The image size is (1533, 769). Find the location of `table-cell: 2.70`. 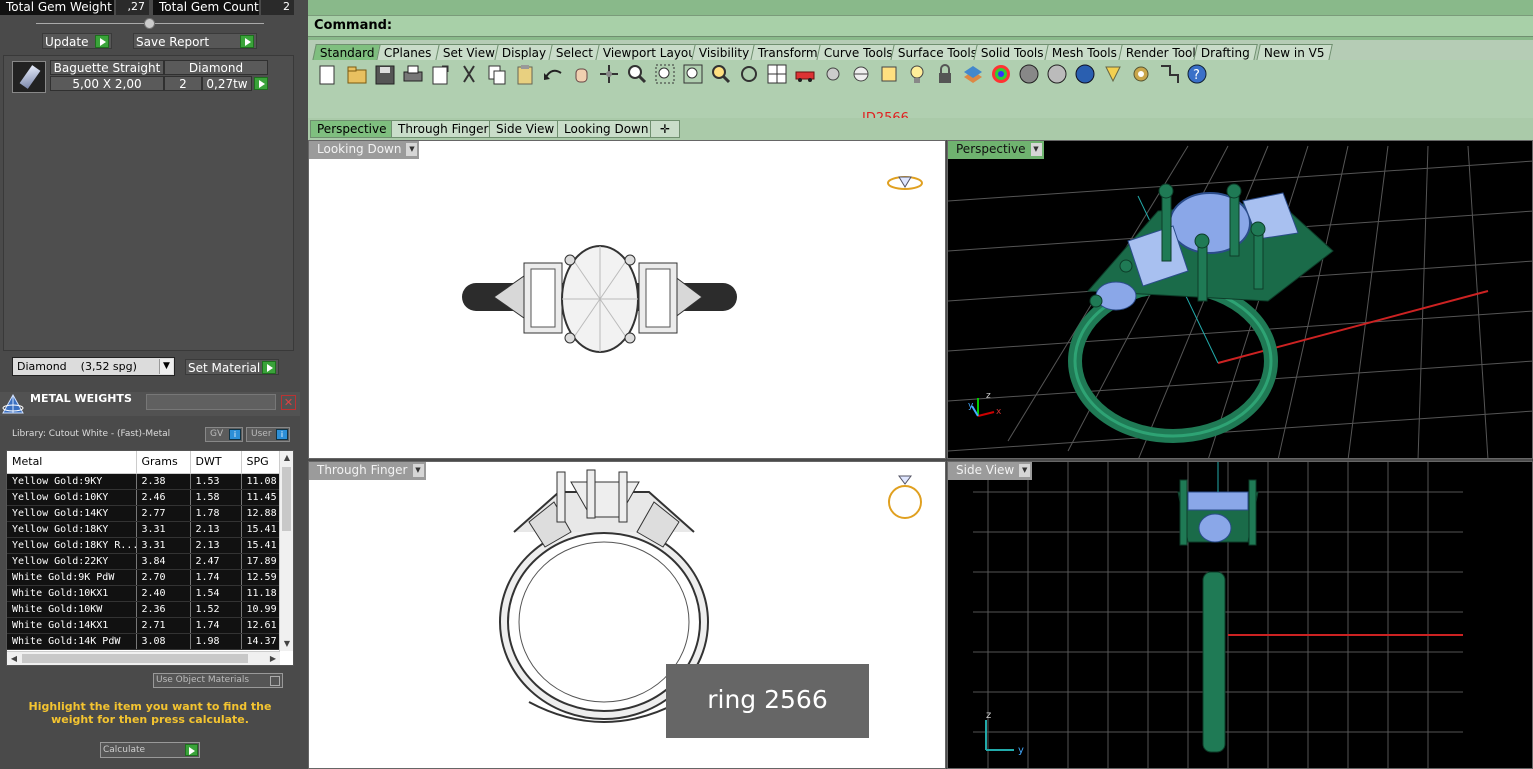

table-cell: 2.70 is located at coordinates (163, 577).